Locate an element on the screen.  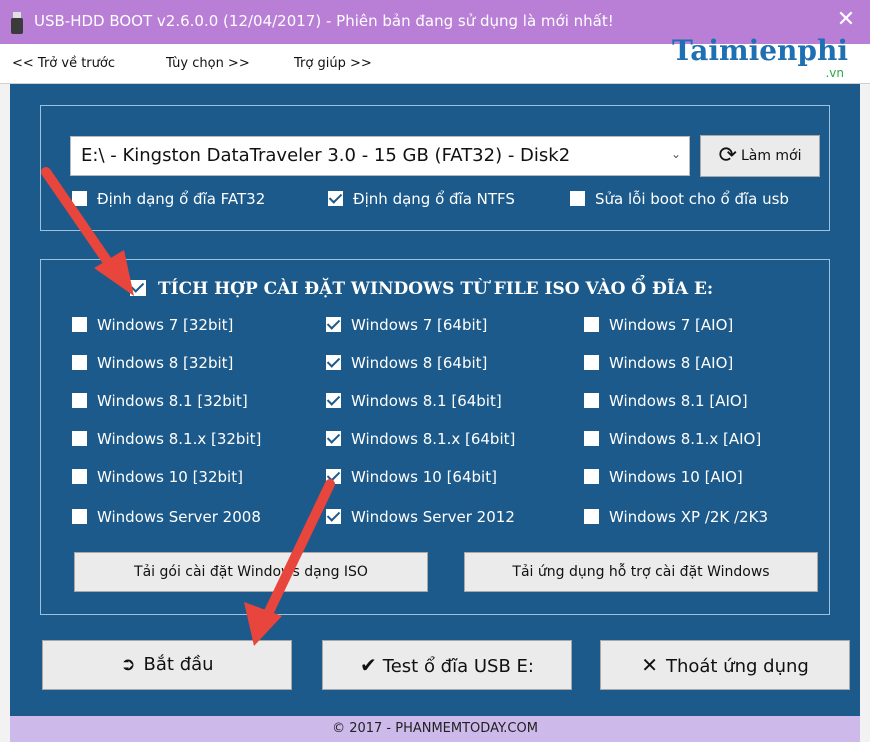
win8-aio-checkbox: Windows 8 [AIO] is located at coordinates (658, 363).